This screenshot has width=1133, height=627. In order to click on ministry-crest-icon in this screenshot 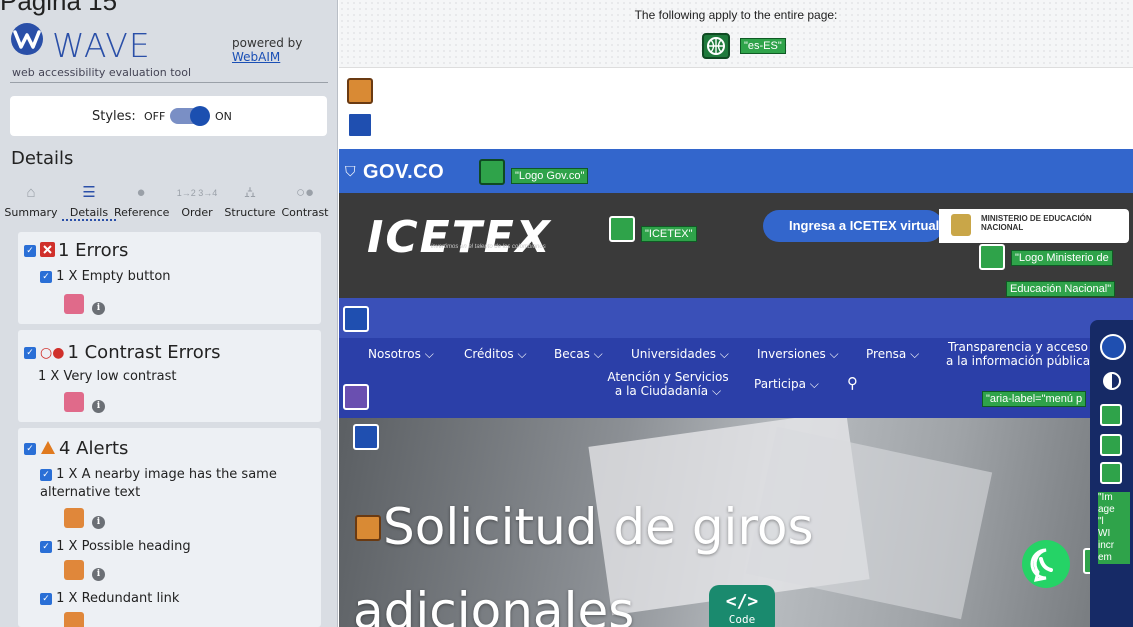, I will do `click(961, 225)`.